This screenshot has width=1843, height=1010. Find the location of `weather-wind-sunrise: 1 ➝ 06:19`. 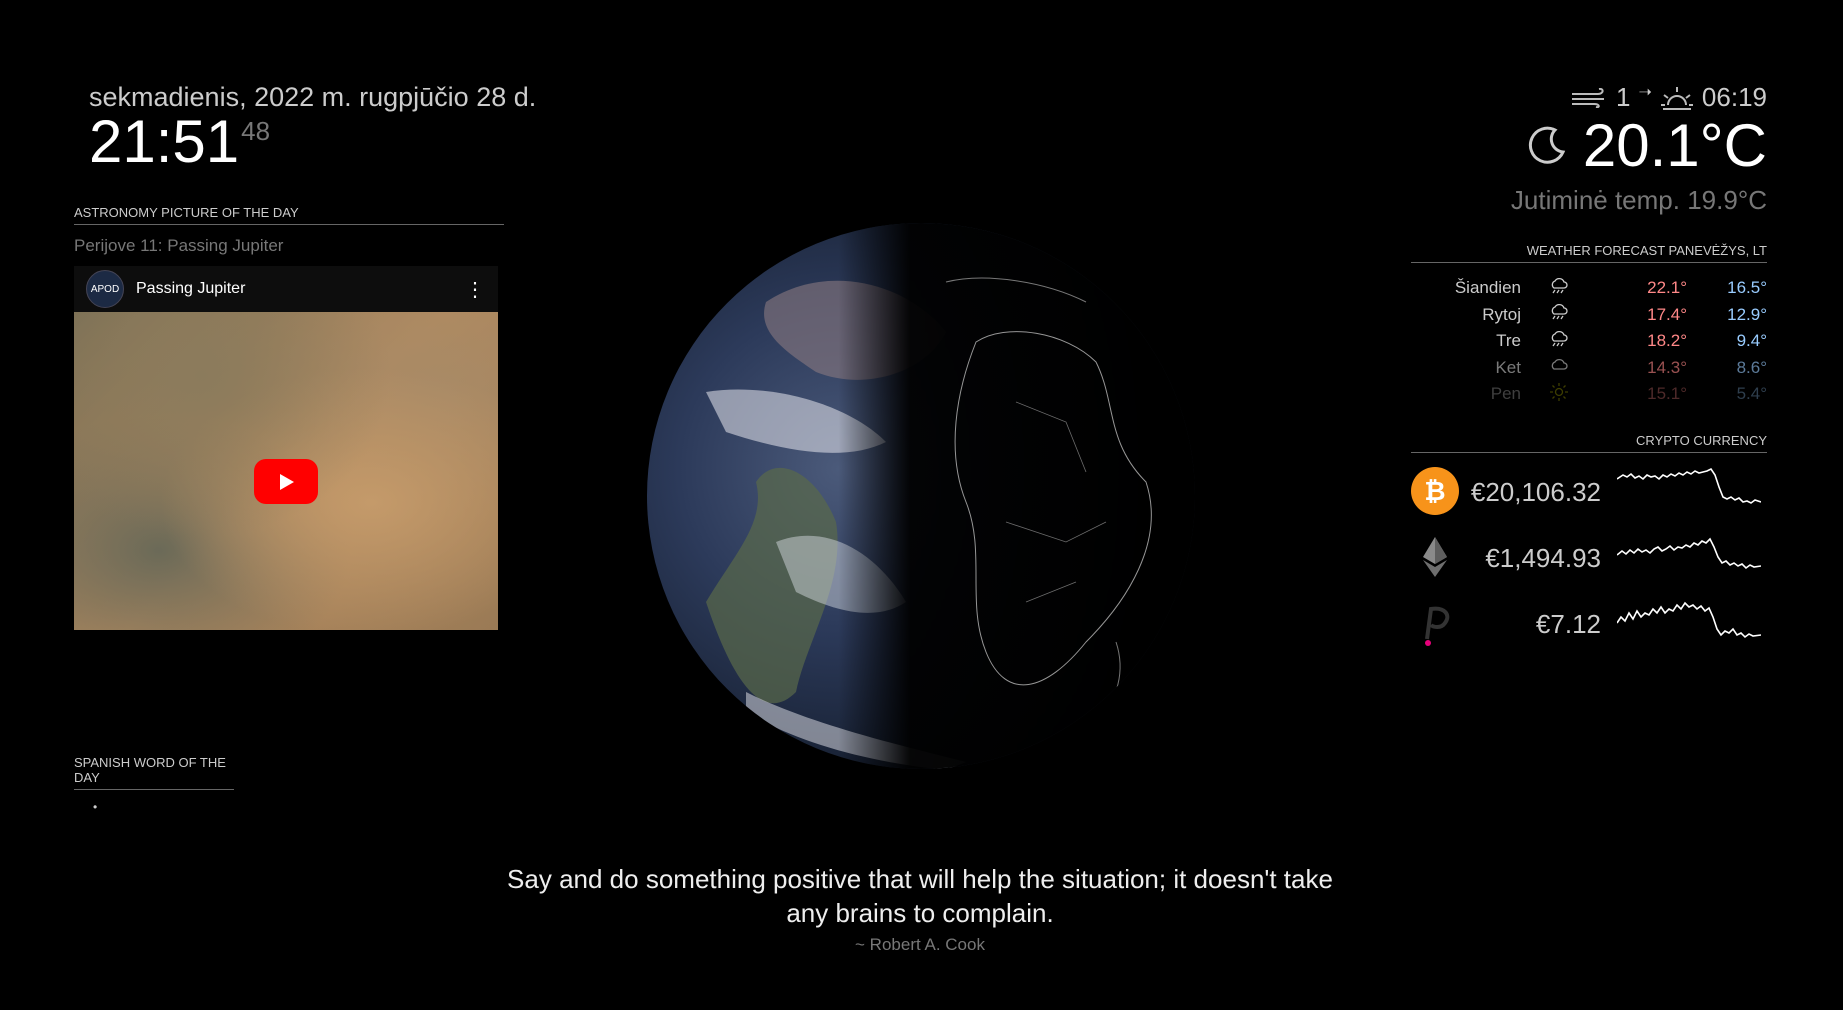

weather-wind-sunrise: 1 ➝ 06:19 is located at coordinates (1668, 97).